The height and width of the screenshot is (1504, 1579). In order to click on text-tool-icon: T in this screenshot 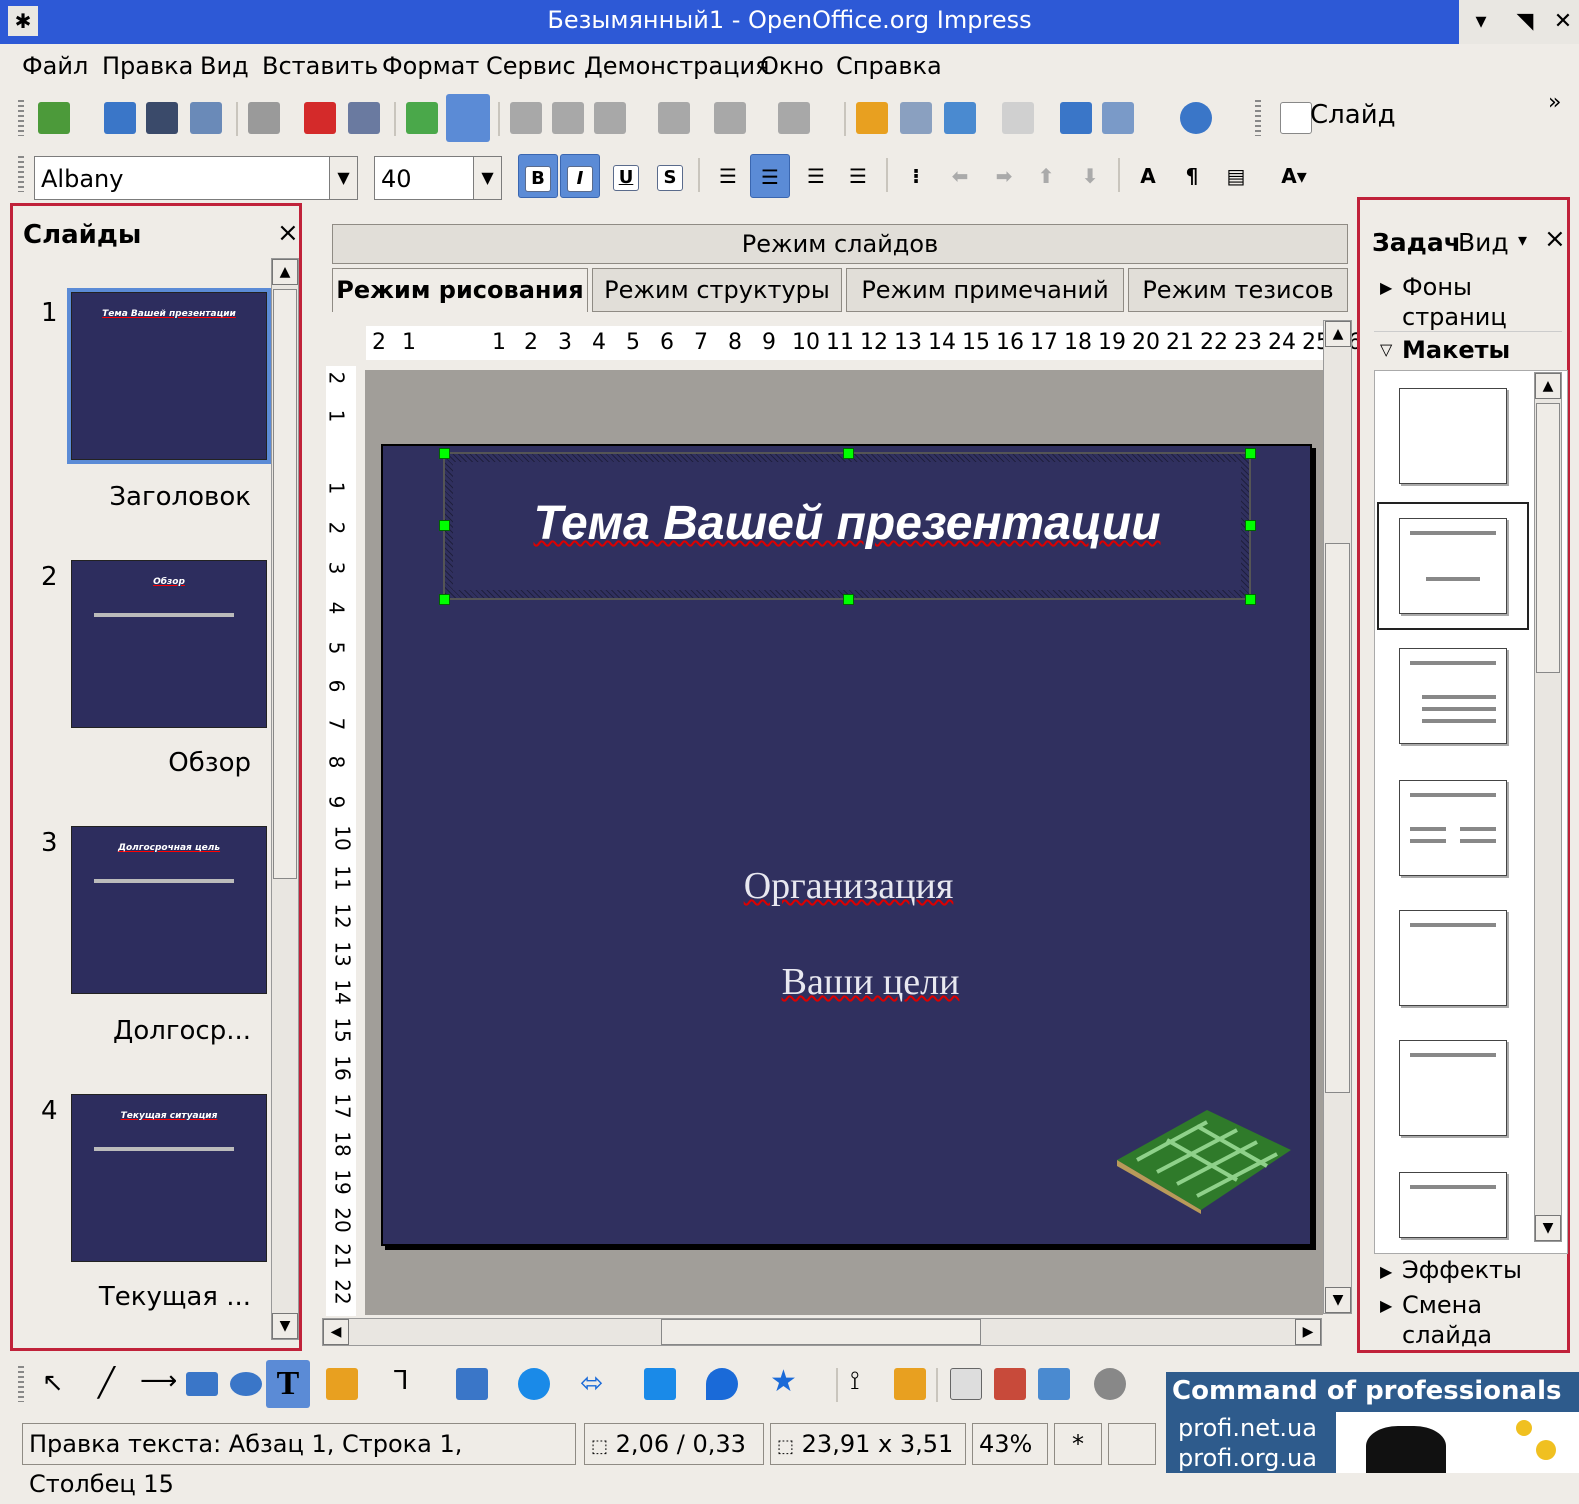, I will do `click(288, 1384)`.